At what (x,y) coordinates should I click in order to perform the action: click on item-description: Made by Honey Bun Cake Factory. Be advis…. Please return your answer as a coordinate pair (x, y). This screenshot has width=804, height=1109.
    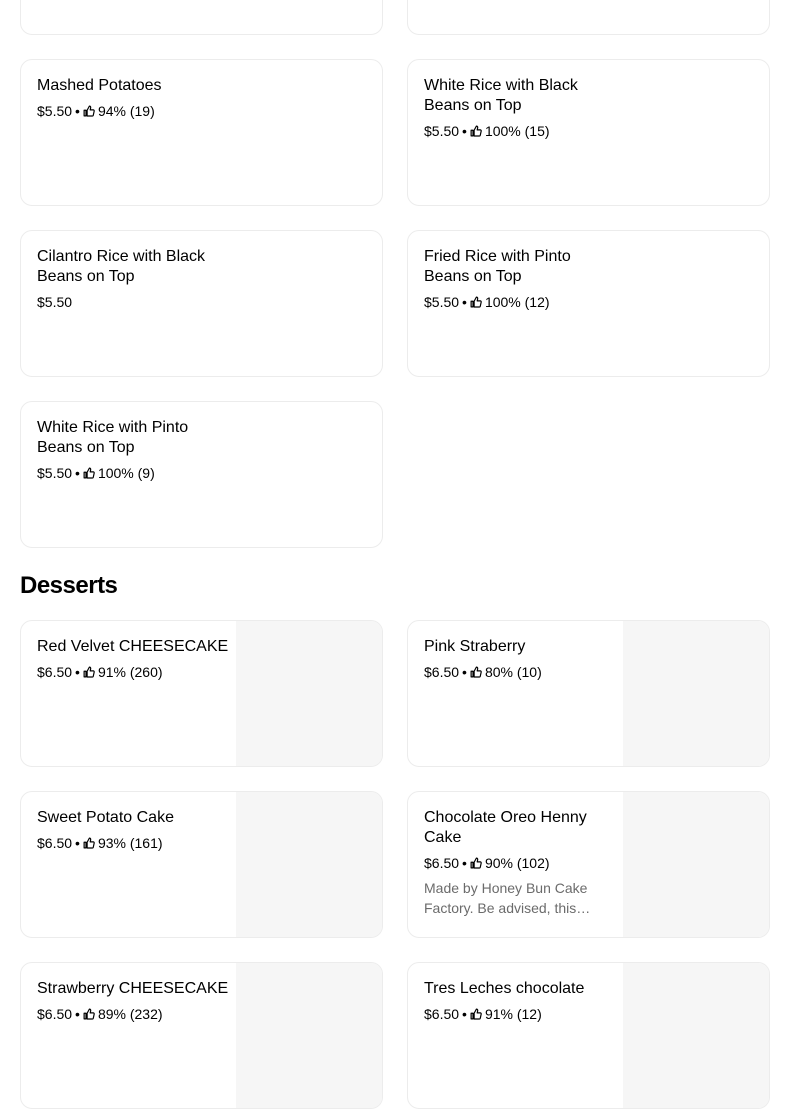
    Looking at the image, I should click on (507, 898).